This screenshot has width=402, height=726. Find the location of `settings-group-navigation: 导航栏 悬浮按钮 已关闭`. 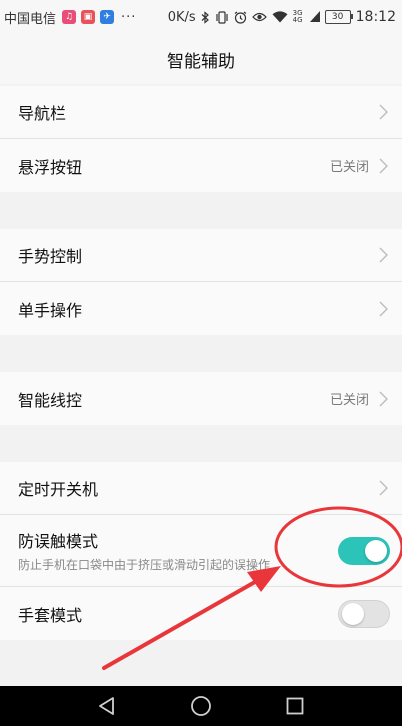

settings-group-navigation: 导航栏 悬浮按钮 已关闭 is located at coordinates (201, 139).